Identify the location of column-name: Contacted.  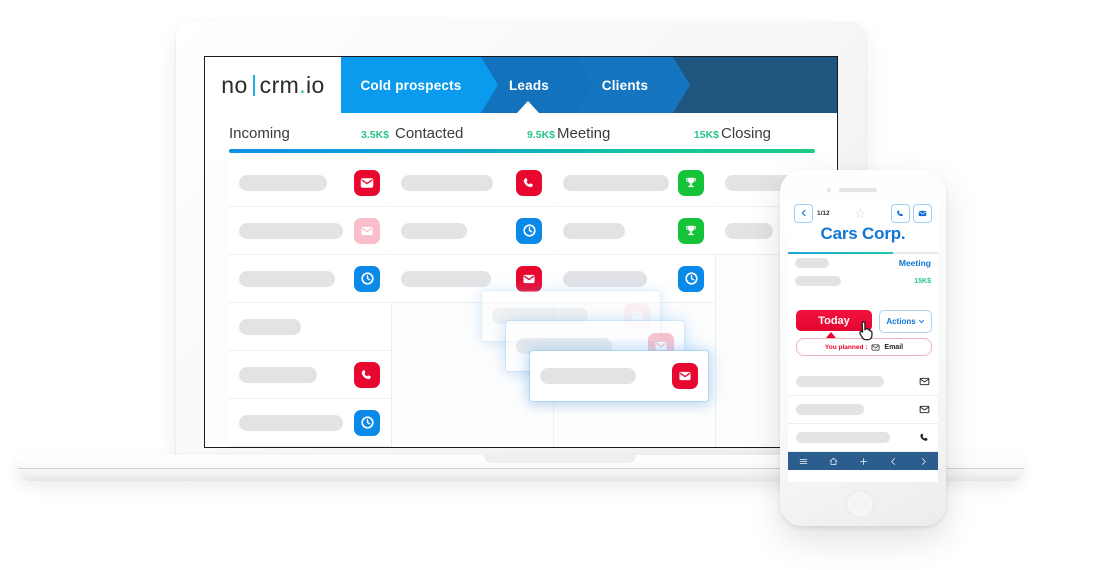
(429, 133).